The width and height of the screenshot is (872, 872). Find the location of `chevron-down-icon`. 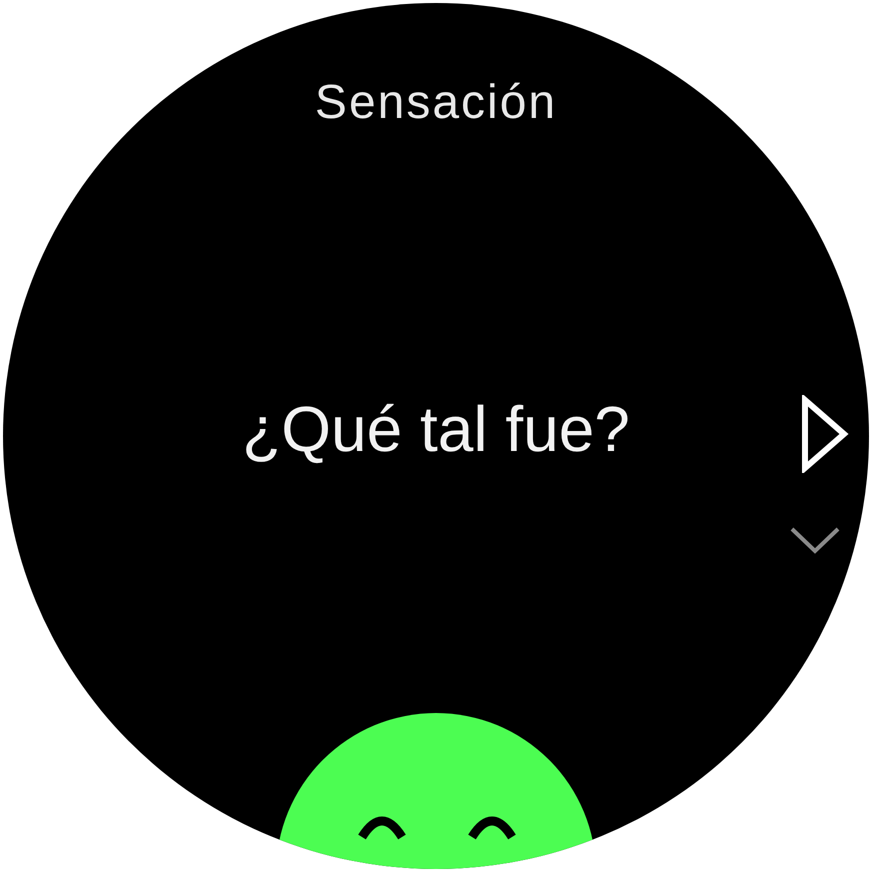

chevron-down-icon is located at coordinates (815, 540).